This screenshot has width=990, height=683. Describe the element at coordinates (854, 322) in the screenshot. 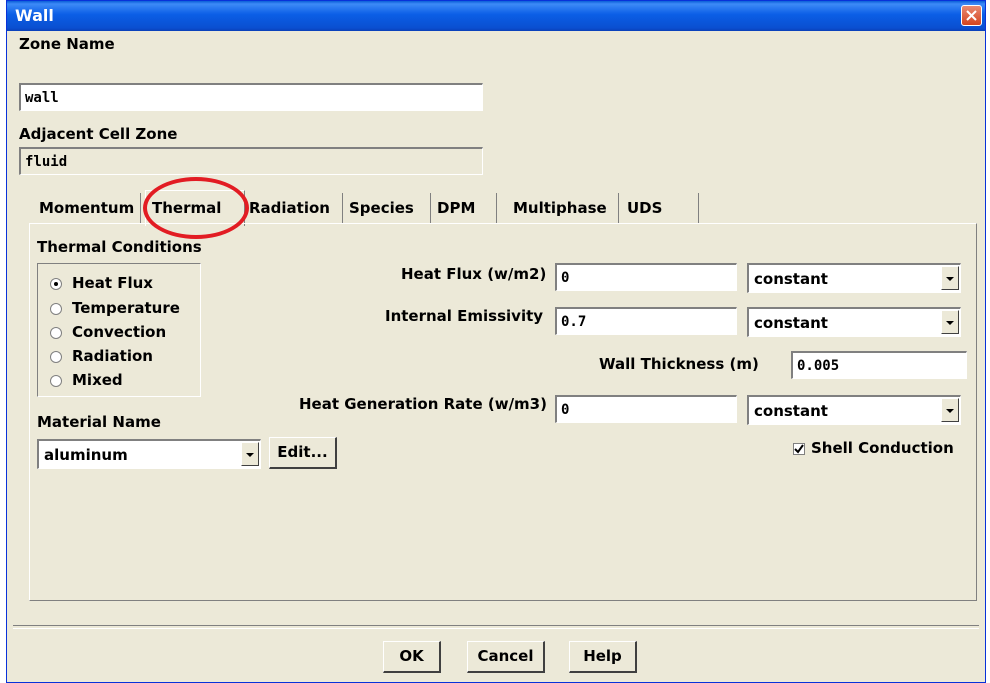

I see `emissivity-method-dropdown: constant` at that location.